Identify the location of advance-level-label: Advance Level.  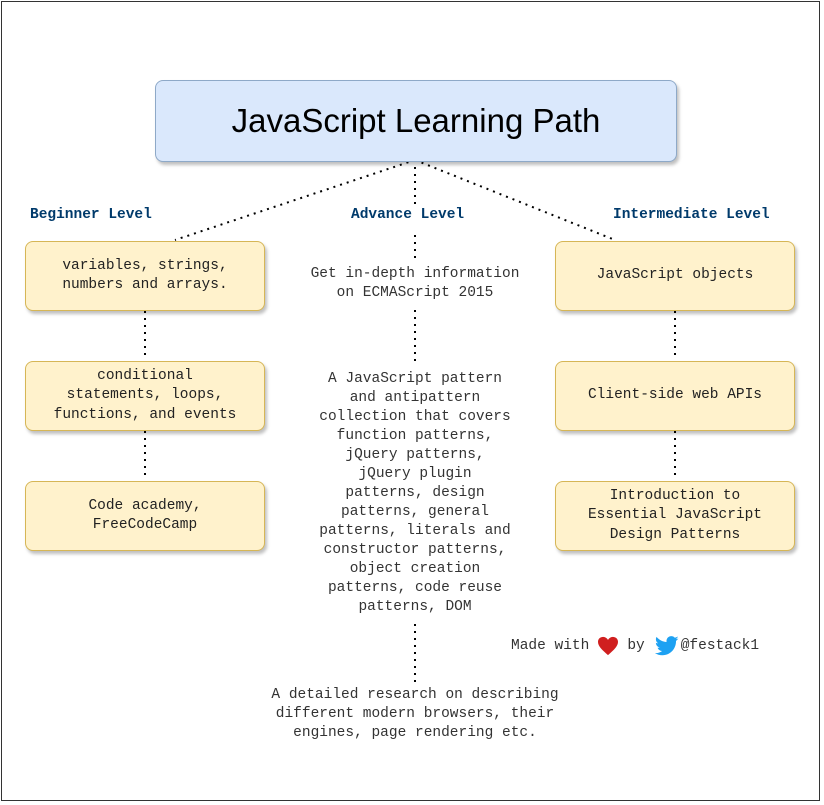
(408, 215).